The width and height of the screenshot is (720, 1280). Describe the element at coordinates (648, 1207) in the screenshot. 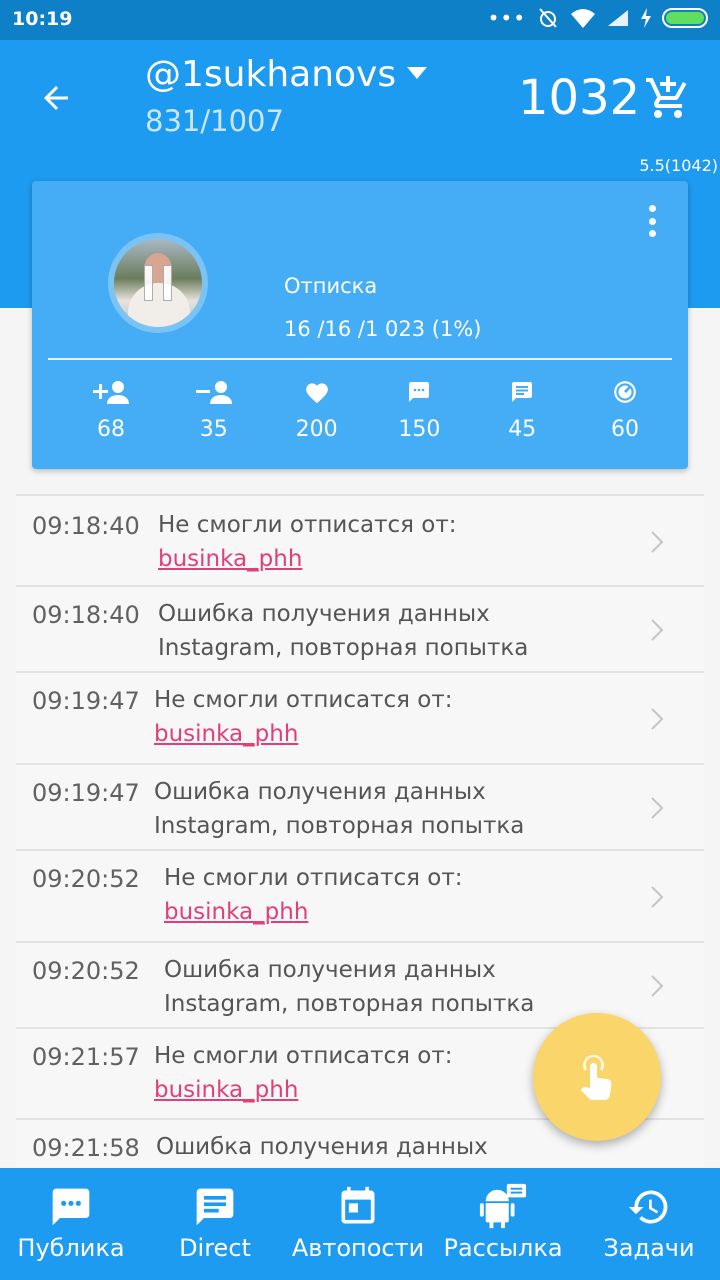

I see `history-icon` at that location.